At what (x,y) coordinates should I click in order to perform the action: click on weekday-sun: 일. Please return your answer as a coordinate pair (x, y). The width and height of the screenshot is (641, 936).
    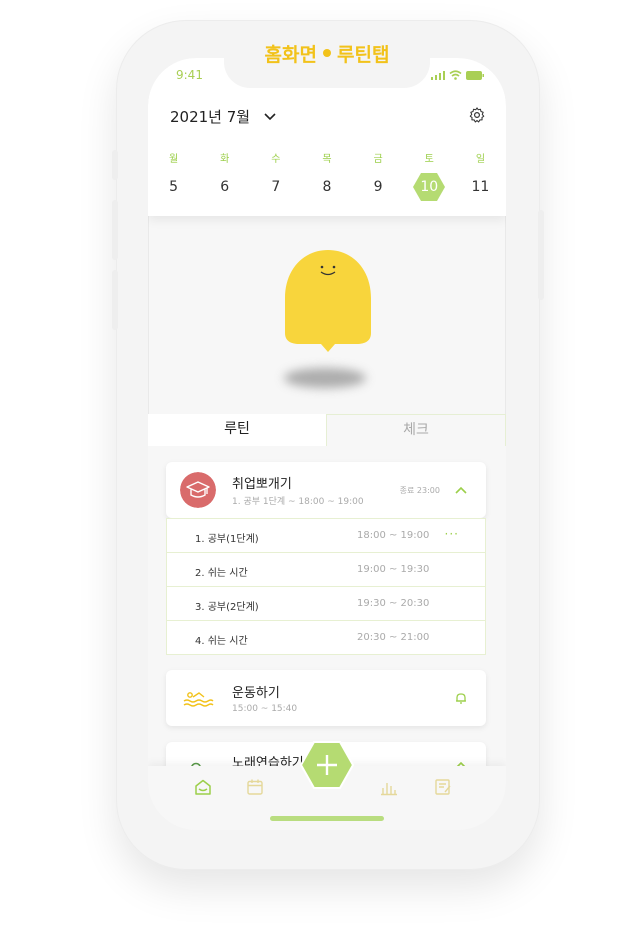
    Looking at the image, I should click on (480, 159).